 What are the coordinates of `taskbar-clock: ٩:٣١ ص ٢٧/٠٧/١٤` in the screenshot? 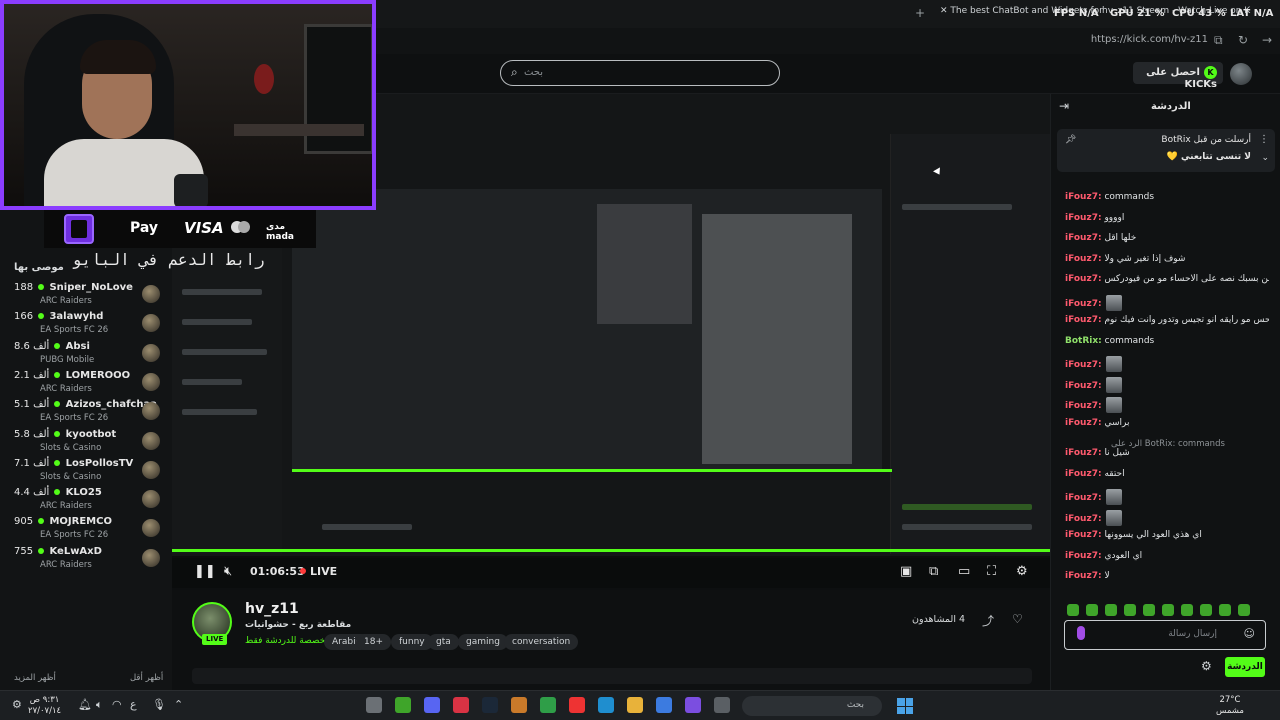 It's located at (44, 706).